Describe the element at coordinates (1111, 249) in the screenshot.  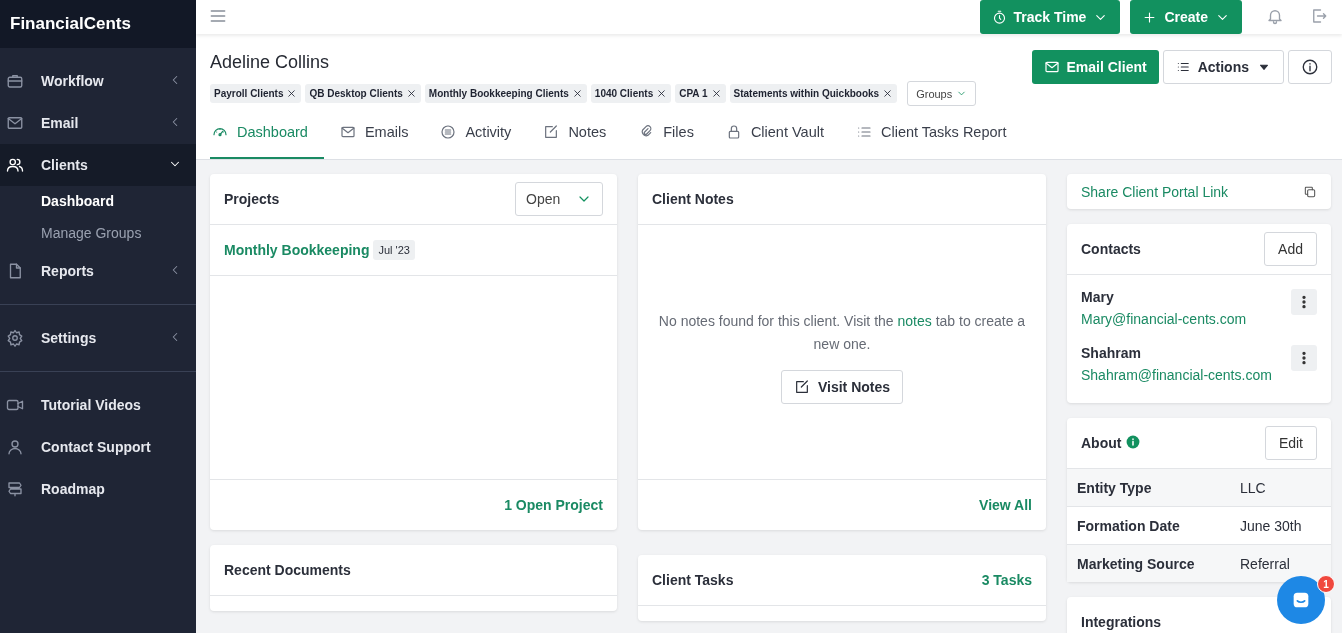
I see `card-title: Contacts` at that location.